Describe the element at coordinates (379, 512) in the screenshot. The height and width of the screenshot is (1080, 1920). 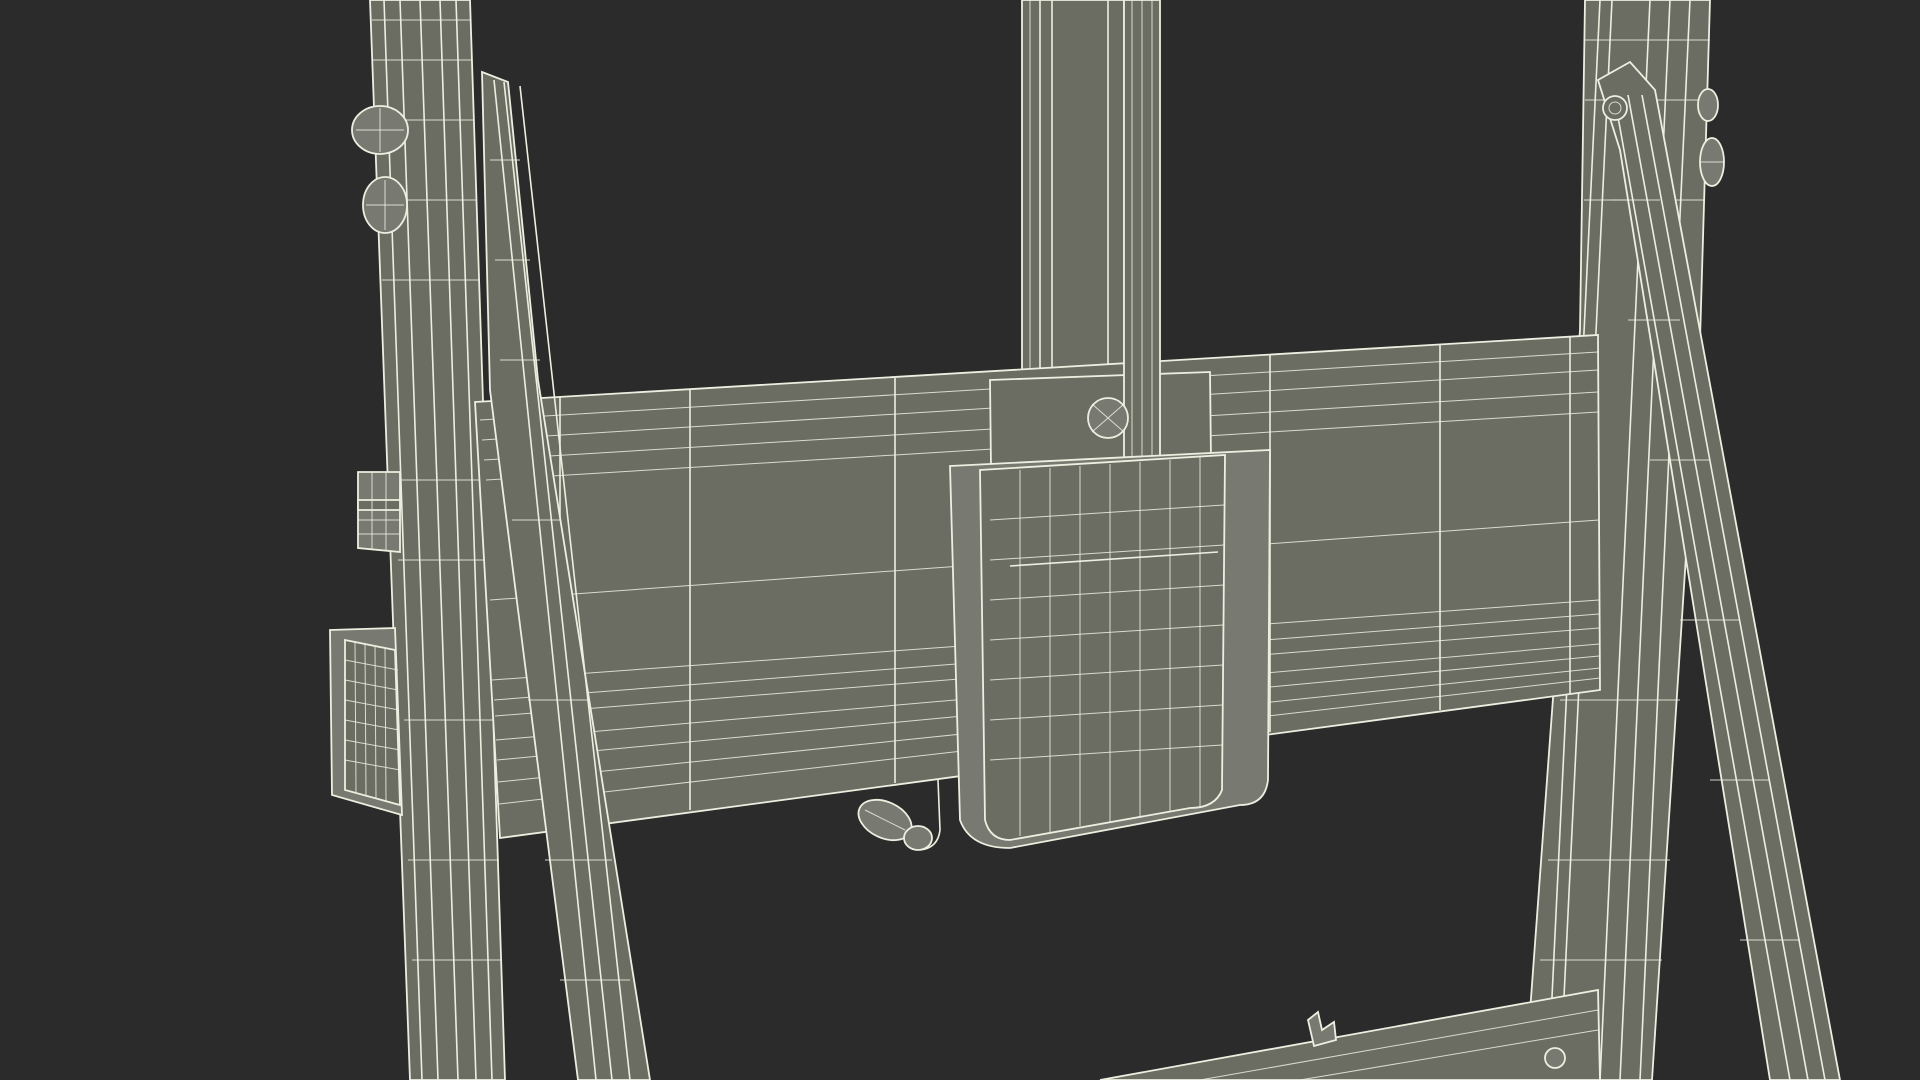
I see `left-small-shelf` at that location.